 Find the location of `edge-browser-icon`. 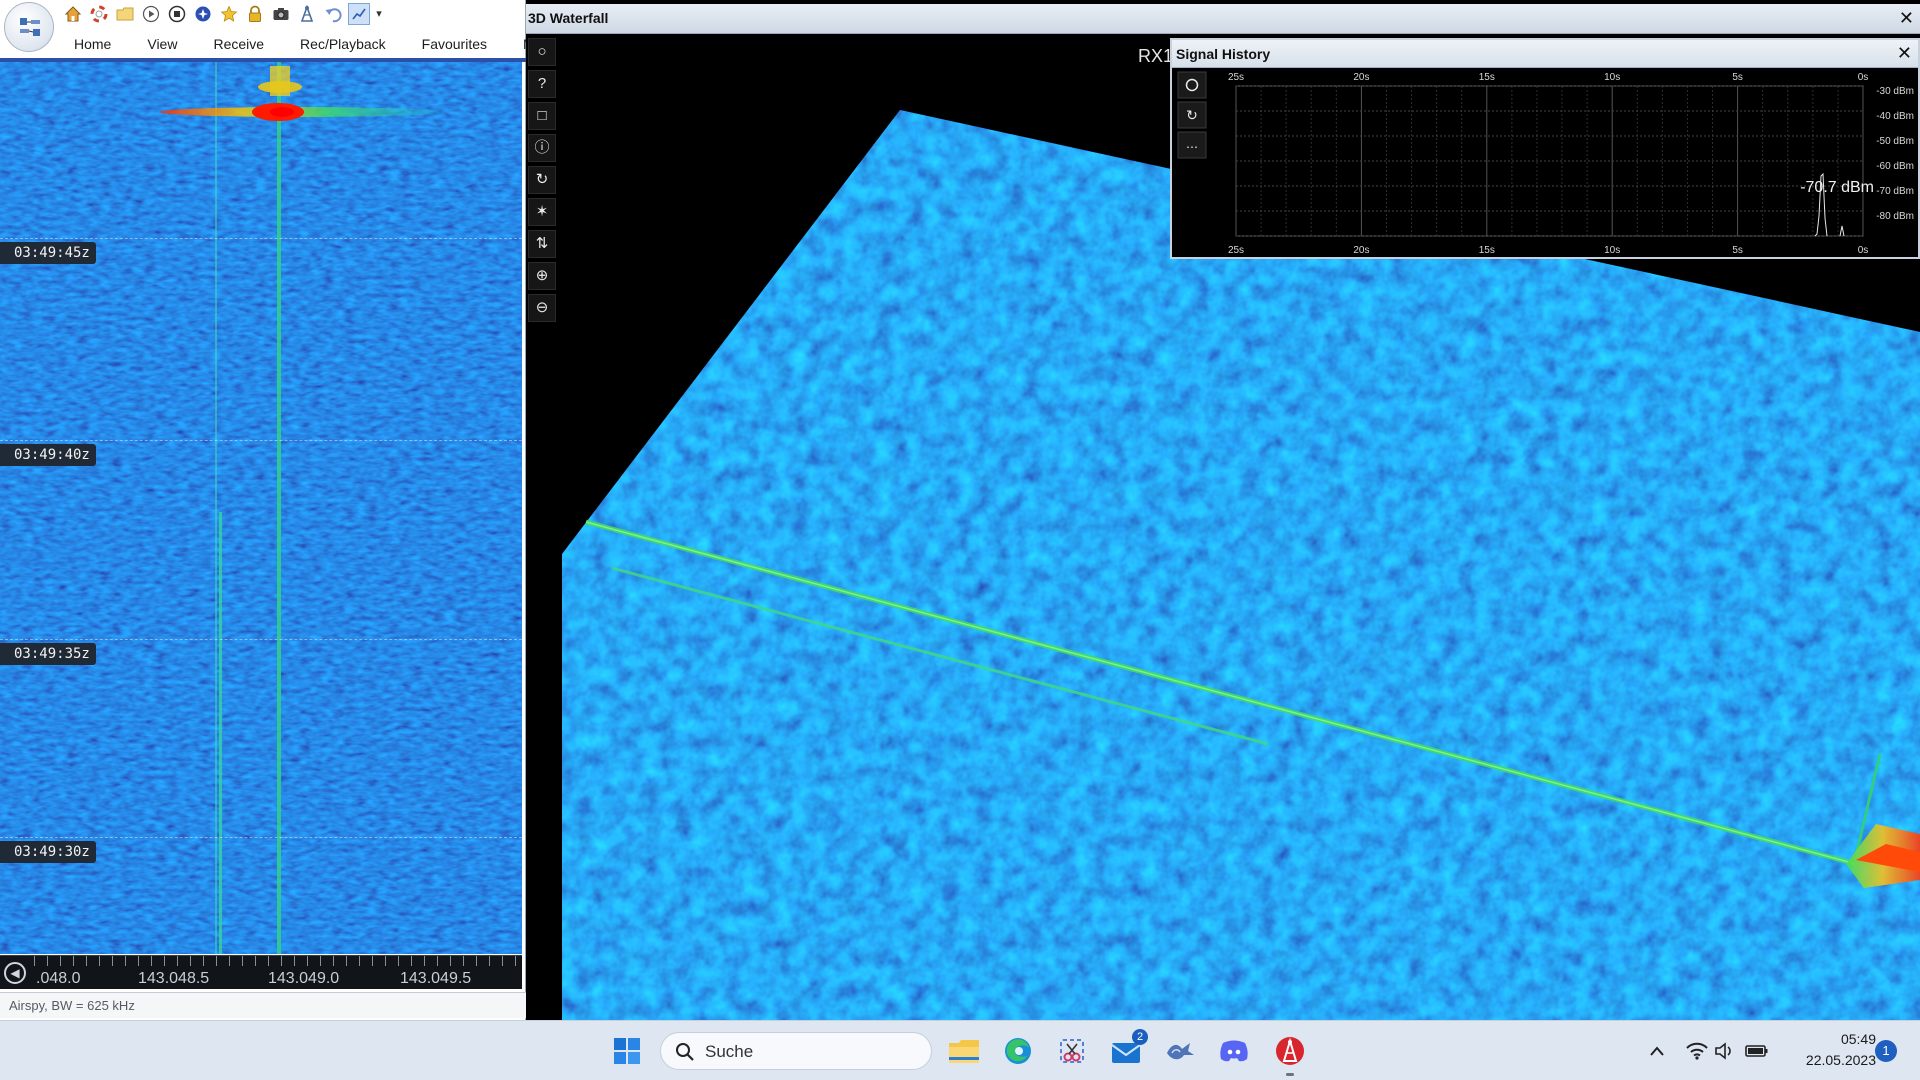

edge-browser-icon is located at coordinates (1018, 1051).